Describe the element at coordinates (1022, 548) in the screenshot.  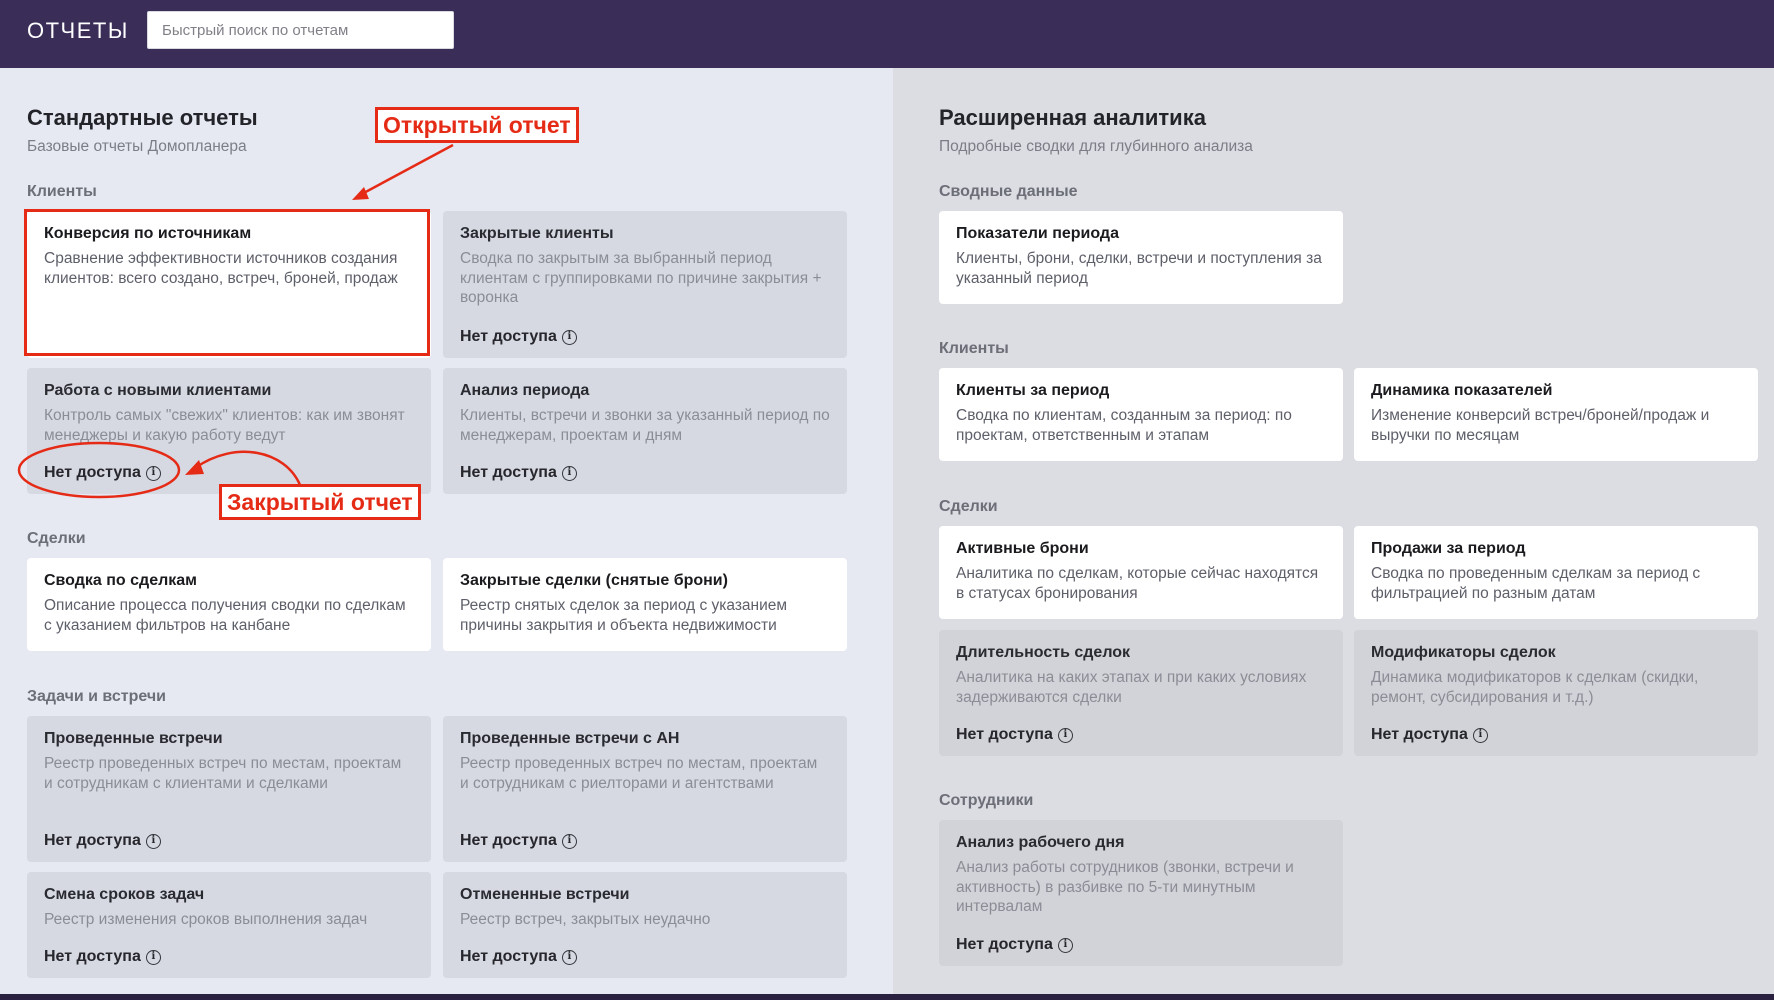
I see `report-card-title: Активные брони` at that location.